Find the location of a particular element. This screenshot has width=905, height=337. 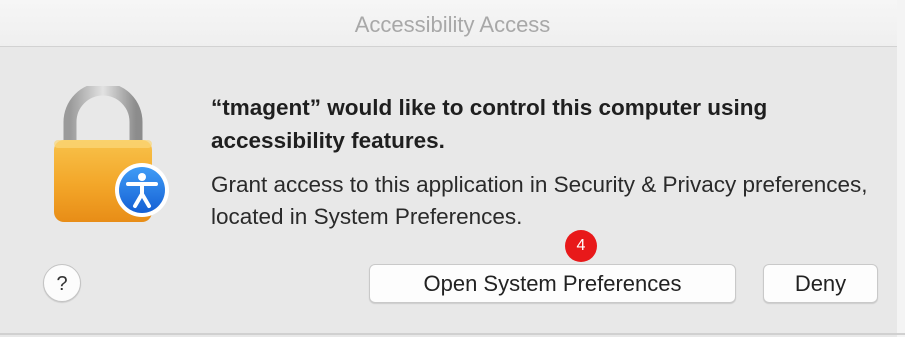

help-button: ? is located at coordinates (62, 283).